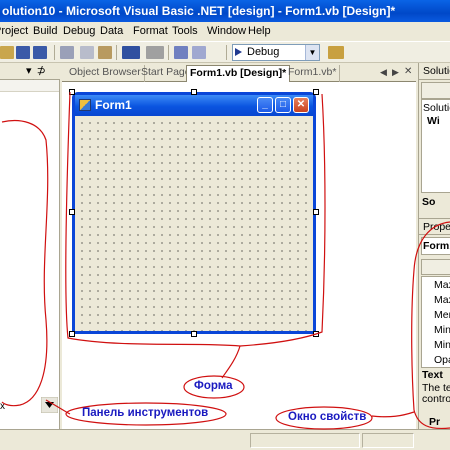  I want to click on form1-title-bar: Form1 _ □ ✕, so click(194, 105).